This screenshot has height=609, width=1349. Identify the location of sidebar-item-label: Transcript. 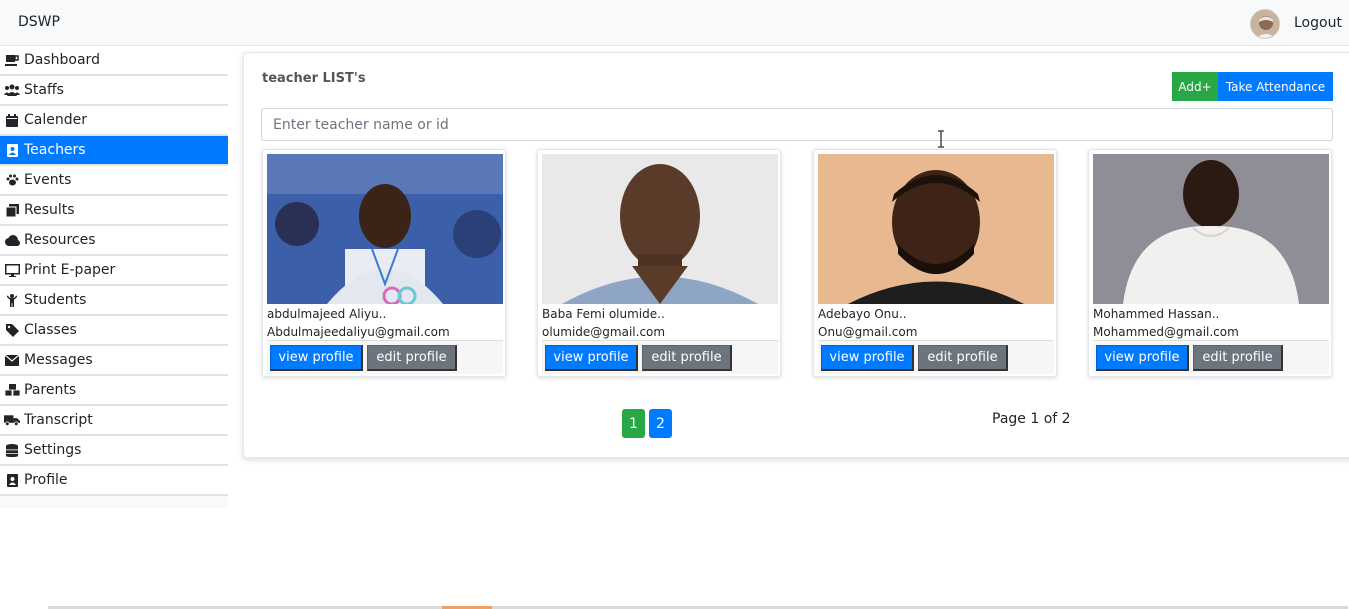
(58, 420).